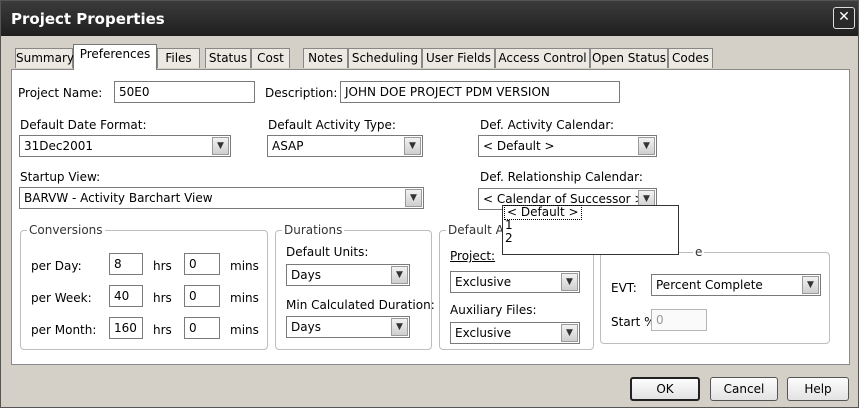 This screenshot has height=408, width=859. Describe the element at coordinates (221, 198) in the screenshot. I see `startup-view-select: BARVW - Activity Barchart View ▼` at that location.